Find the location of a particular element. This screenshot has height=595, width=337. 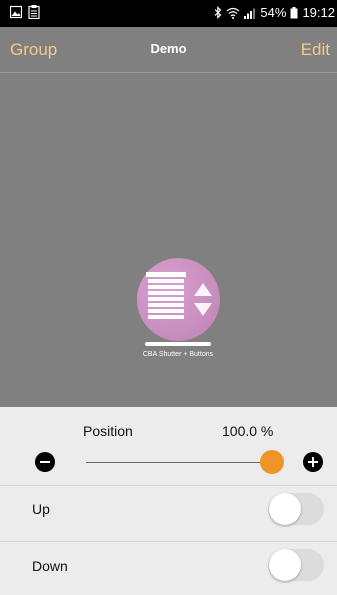

status-bar-left is located at coordinates (25, 12).